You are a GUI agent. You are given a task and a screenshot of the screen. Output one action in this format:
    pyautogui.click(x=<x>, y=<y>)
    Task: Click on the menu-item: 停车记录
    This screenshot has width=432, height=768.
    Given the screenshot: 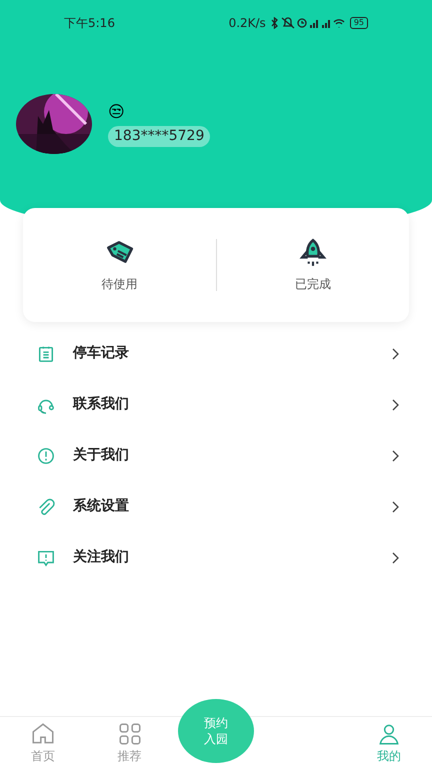 What is the action you would take?
    pyautogui.click(x=101, y=353)
    